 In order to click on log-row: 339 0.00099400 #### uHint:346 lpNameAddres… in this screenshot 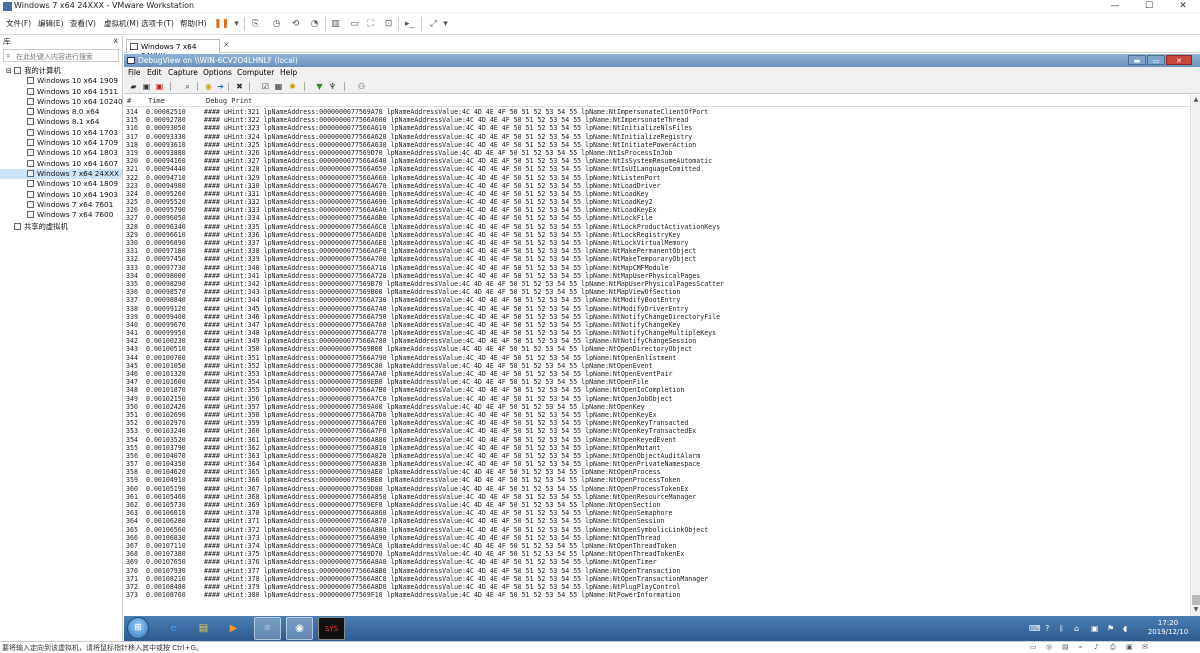, I will do `click(657, 317)`.